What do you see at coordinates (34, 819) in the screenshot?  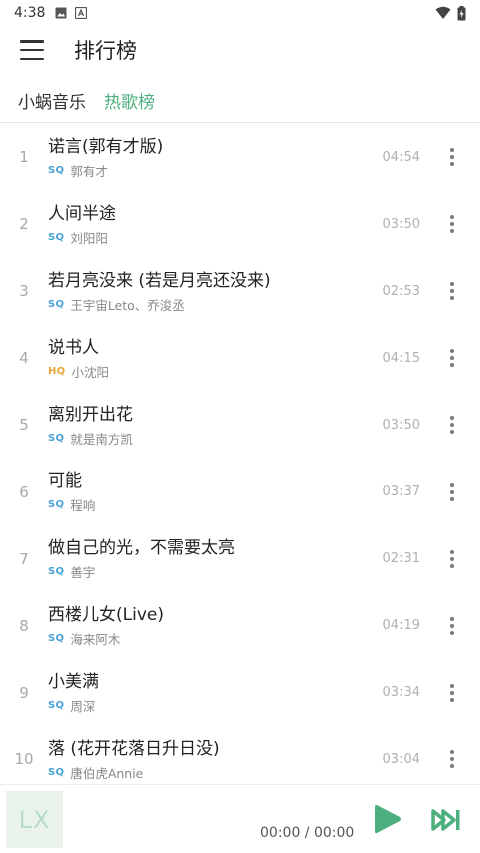 I see `album-cover: LX` at bounding box center [34, 819].